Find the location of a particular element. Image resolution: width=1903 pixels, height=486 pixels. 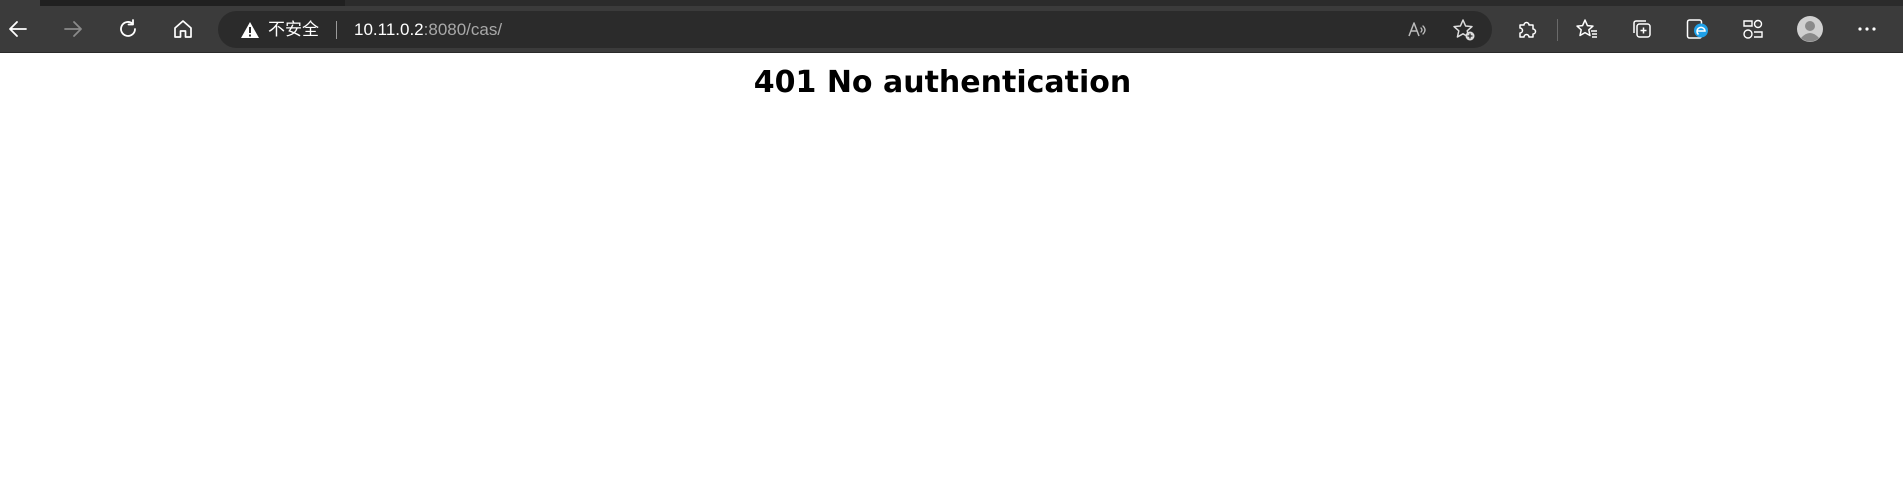

extensions-icon is located at coordinates (1528, 29).